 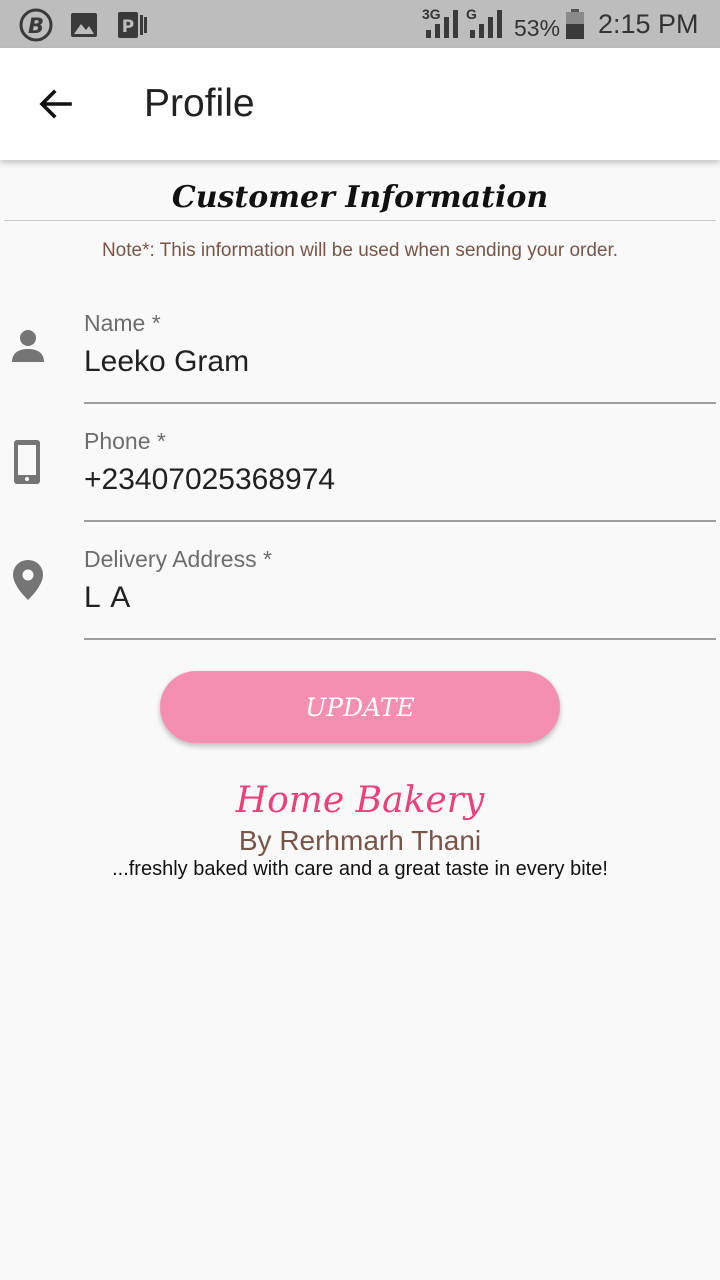 I want to click on name-underline, so click(x=400, y=403).